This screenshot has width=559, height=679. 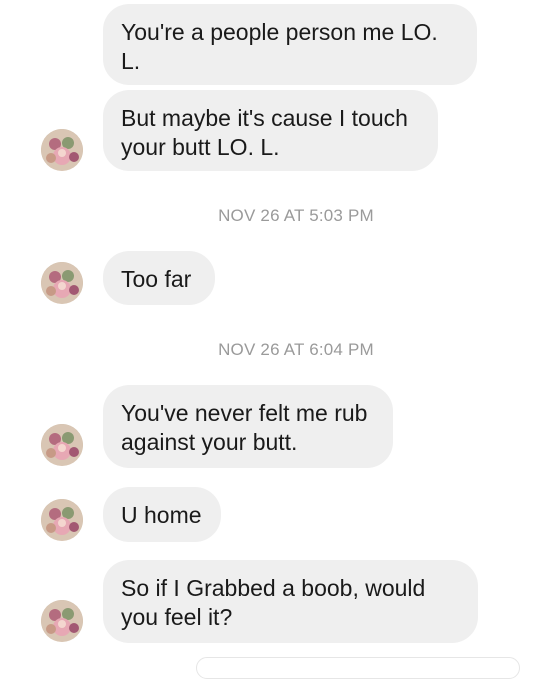 I want to click on timestamp-label: NOV 26 AT 5:03 PM, so click(x=296, y=215).